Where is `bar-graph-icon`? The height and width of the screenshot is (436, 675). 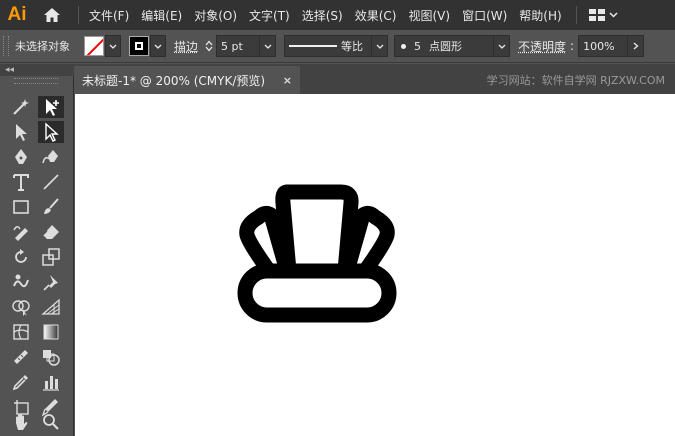 bar-graph-icon is located at coordinates (51, 382).